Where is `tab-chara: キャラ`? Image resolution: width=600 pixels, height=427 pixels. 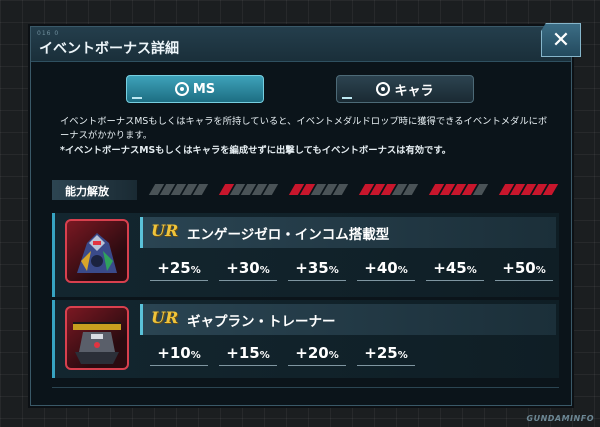 tab-chara: キャラ is located at coordinates (405, 89).